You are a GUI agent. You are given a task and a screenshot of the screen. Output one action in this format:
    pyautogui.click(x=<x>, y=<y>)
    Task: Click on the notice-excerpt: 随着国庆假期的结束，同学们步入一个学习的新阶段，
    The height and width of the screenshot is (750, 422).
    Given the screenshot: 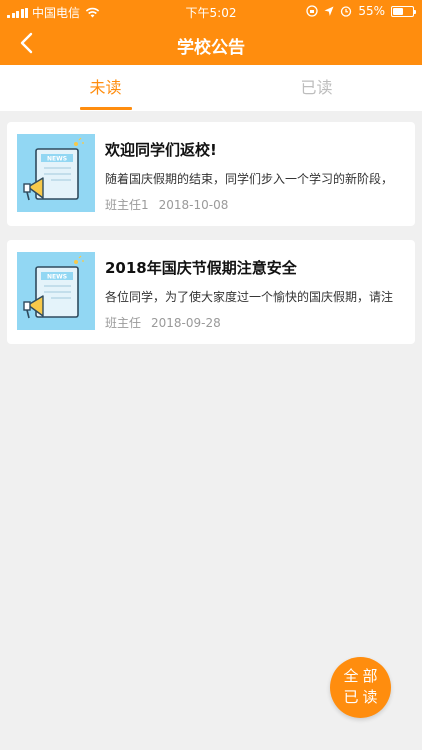 What is the action you would take?
    pyautogui.click(x=249, y=179)
    